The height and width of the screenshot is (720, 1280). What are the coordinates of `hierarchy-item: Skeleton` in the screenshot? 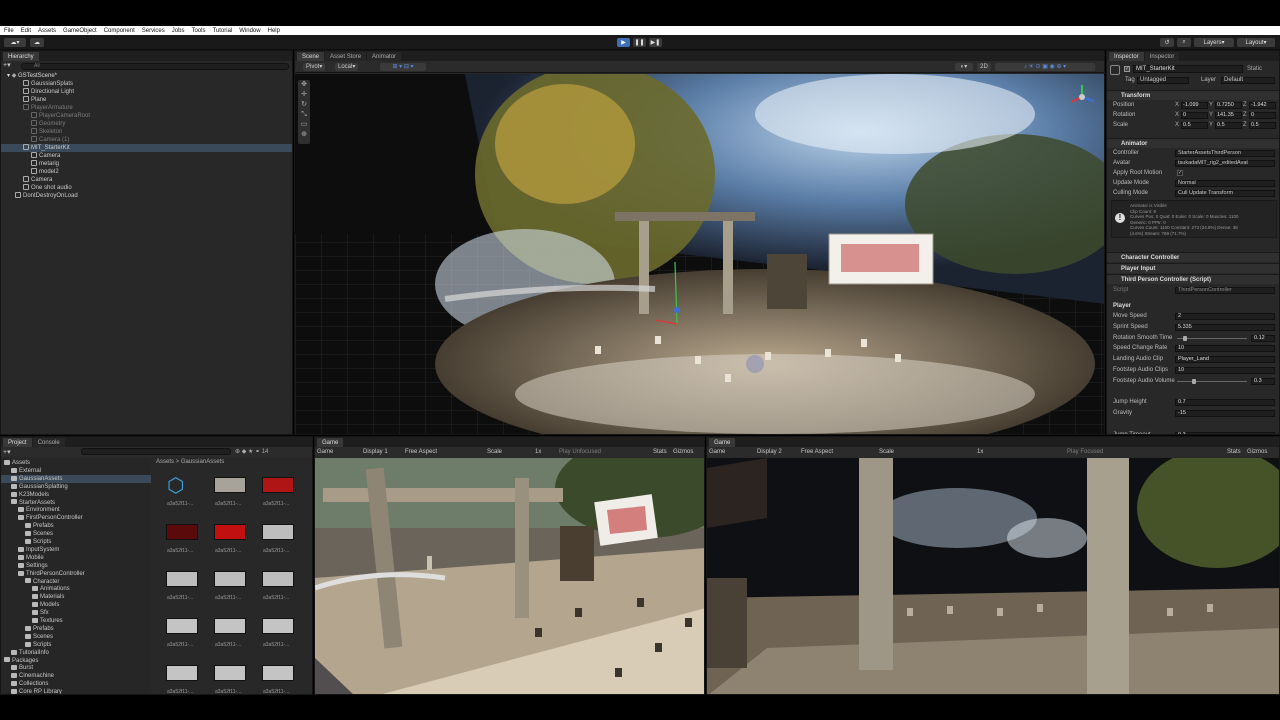 It's located at (146, 132).